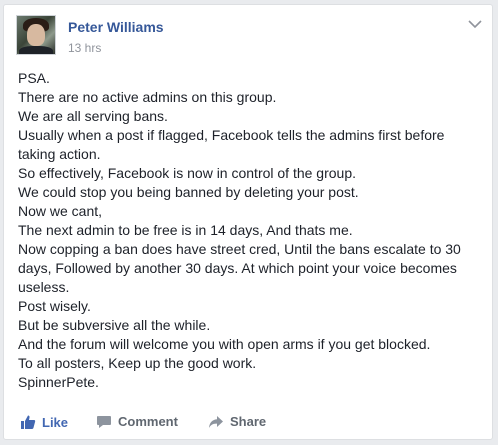 Image resolution: width=498 pixels, height=445 pixels. I want to click on share-button: Share, so click(237, 421).